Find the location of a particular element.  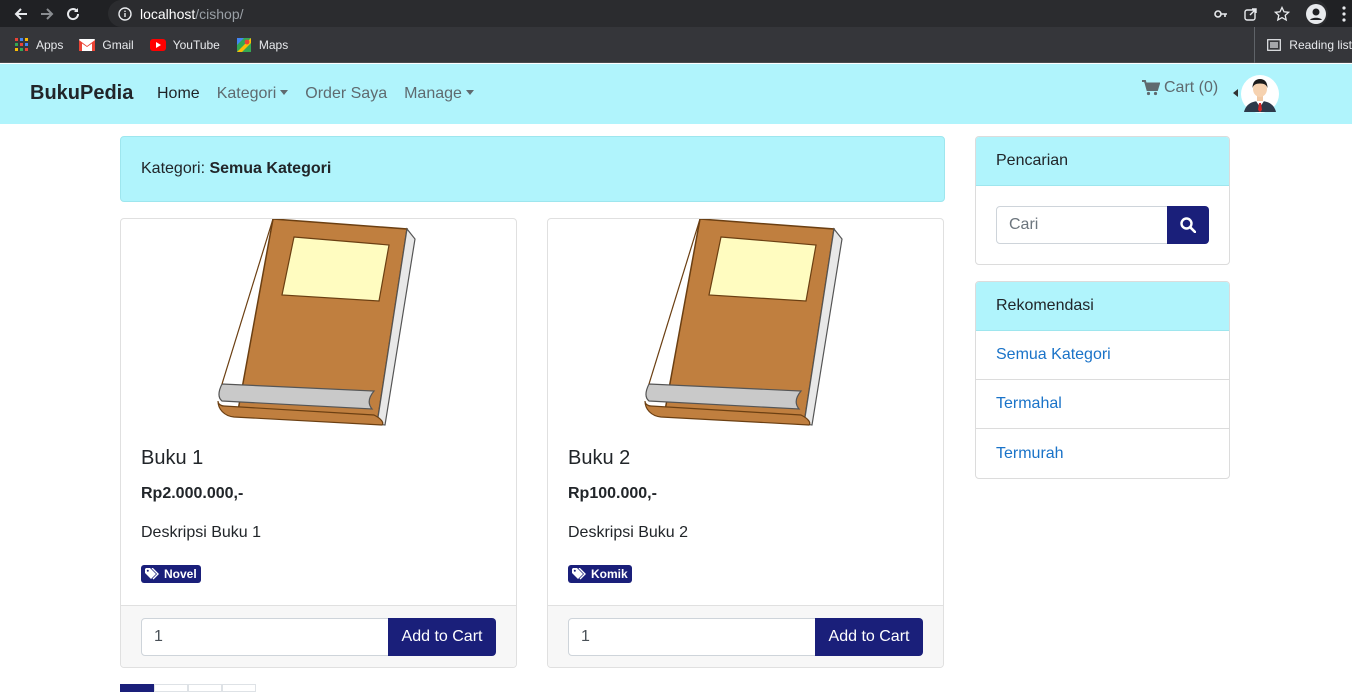

youtube-icon is located at coordinates (157, 45).